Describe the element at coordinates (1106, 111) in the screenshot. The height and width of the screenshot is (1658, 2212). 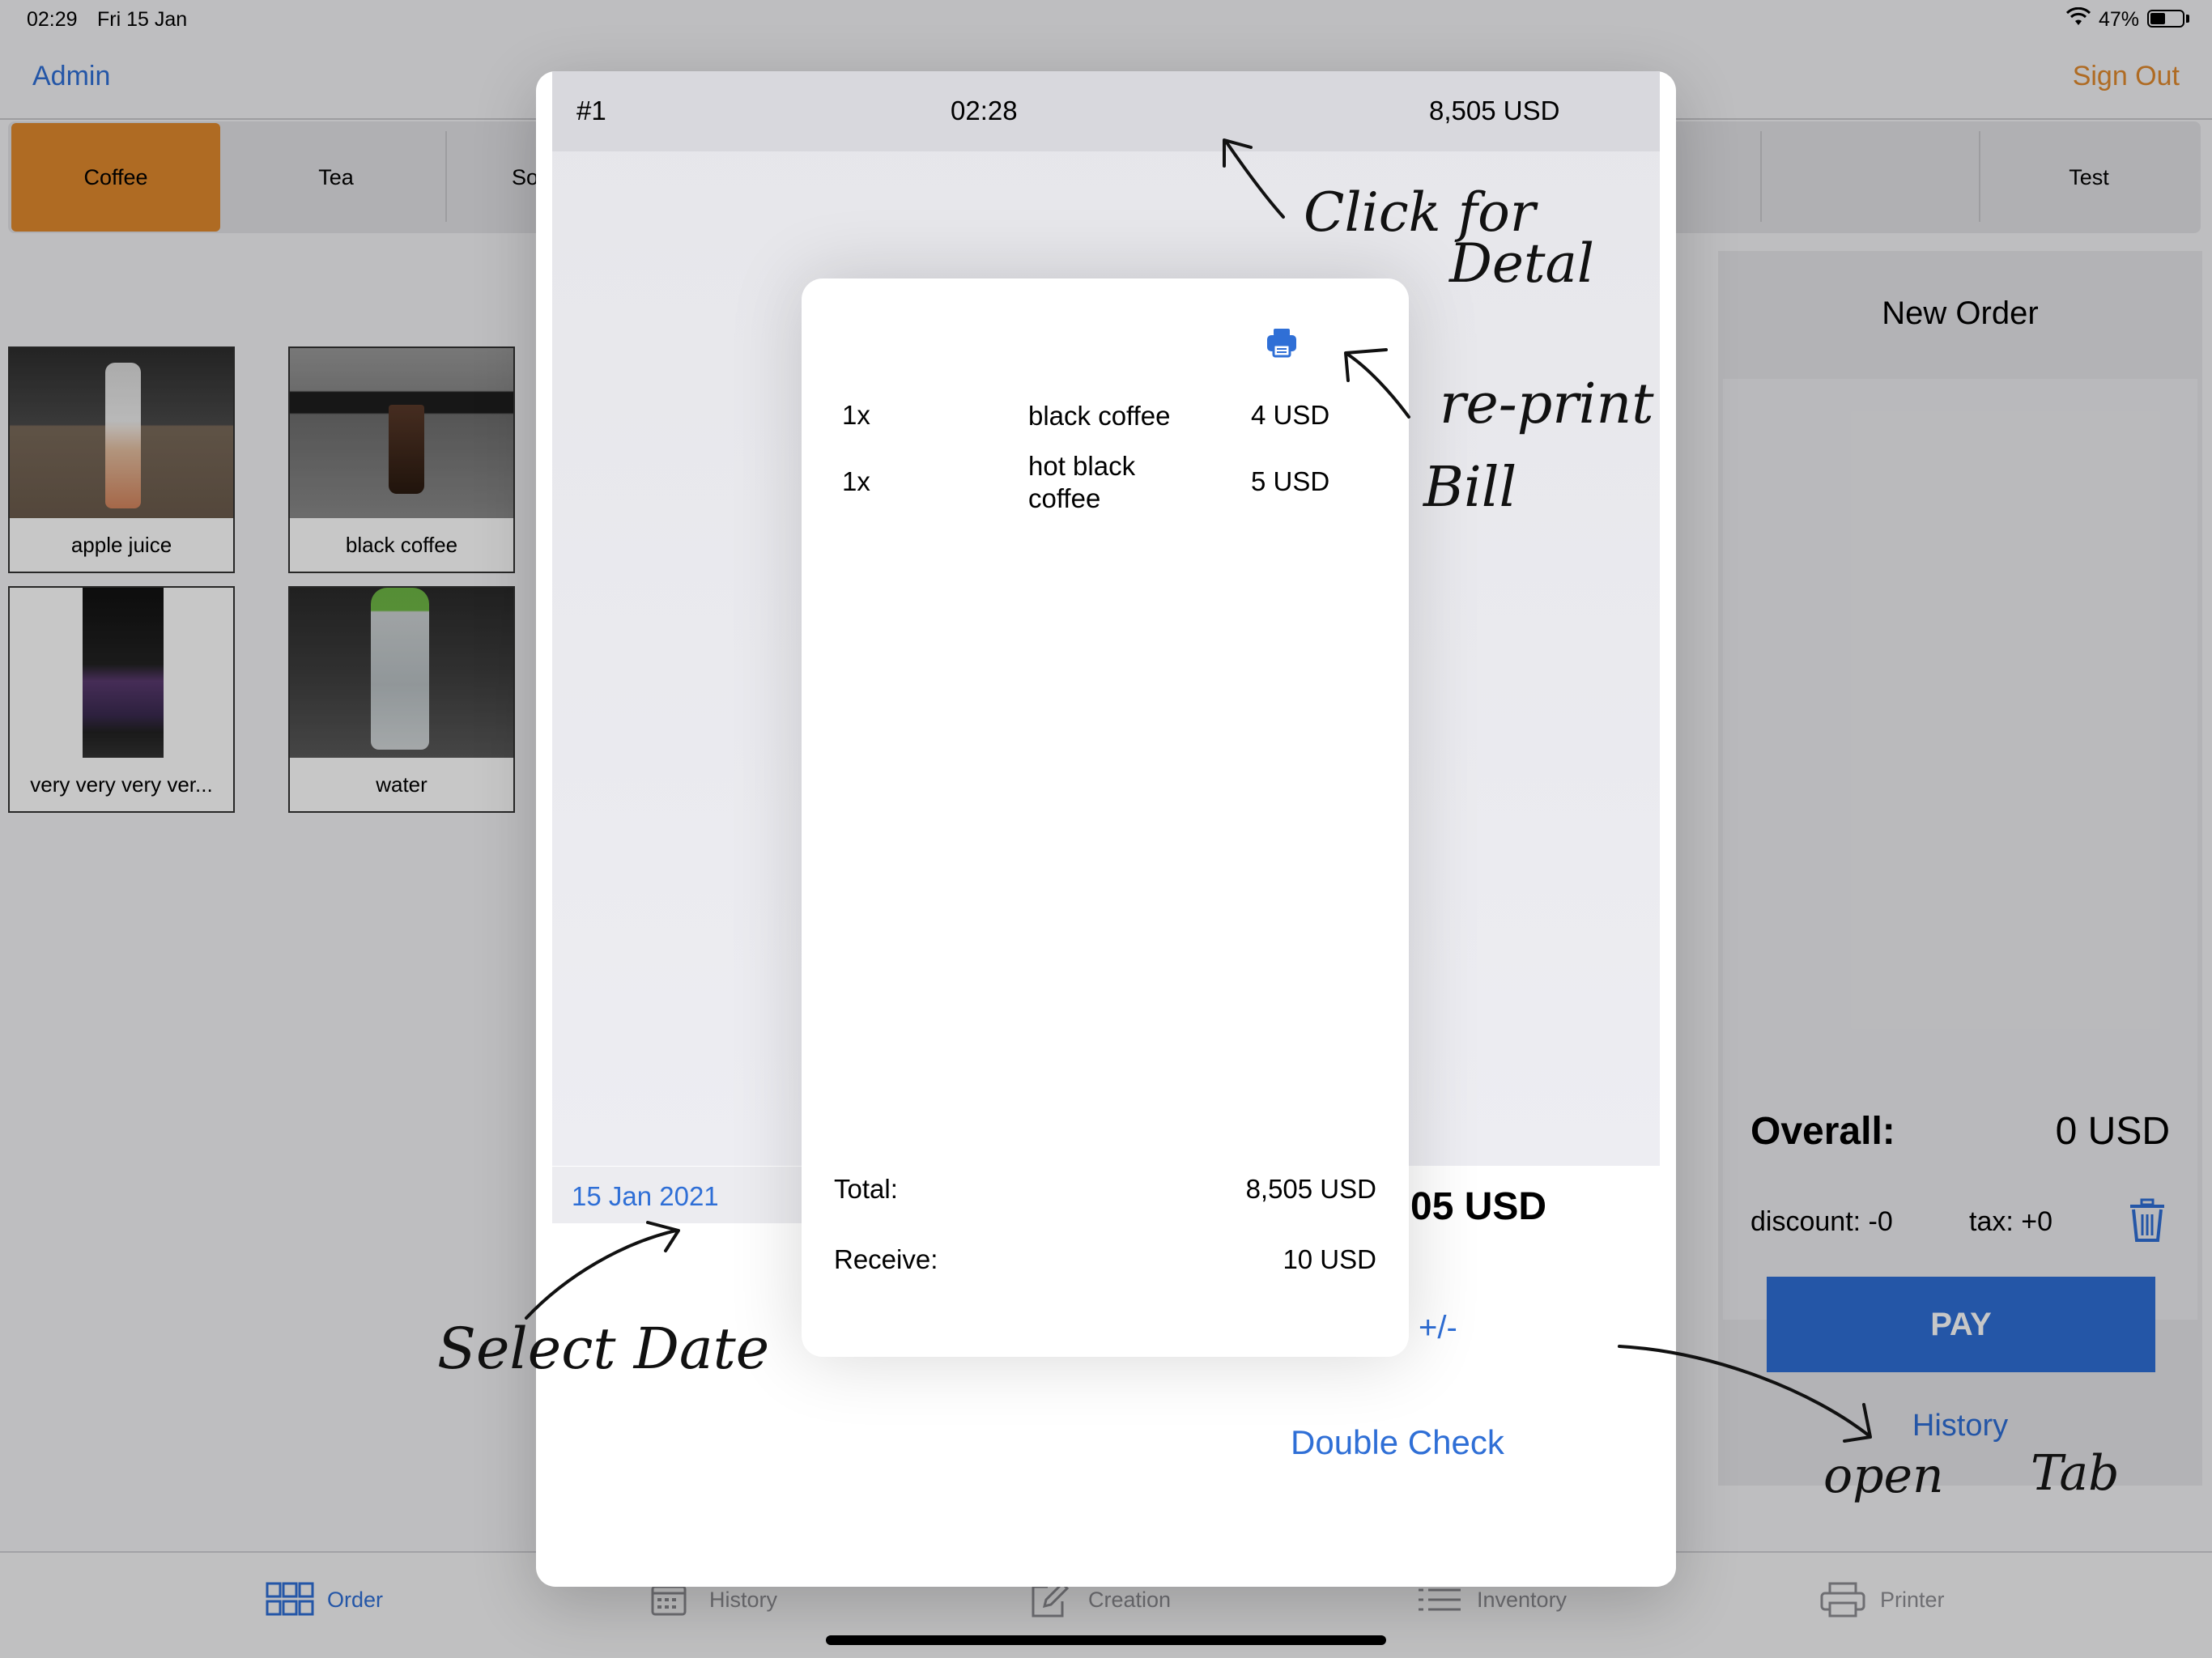
I see `history-order-row: #1 02:28 8,505 USD` at that location.